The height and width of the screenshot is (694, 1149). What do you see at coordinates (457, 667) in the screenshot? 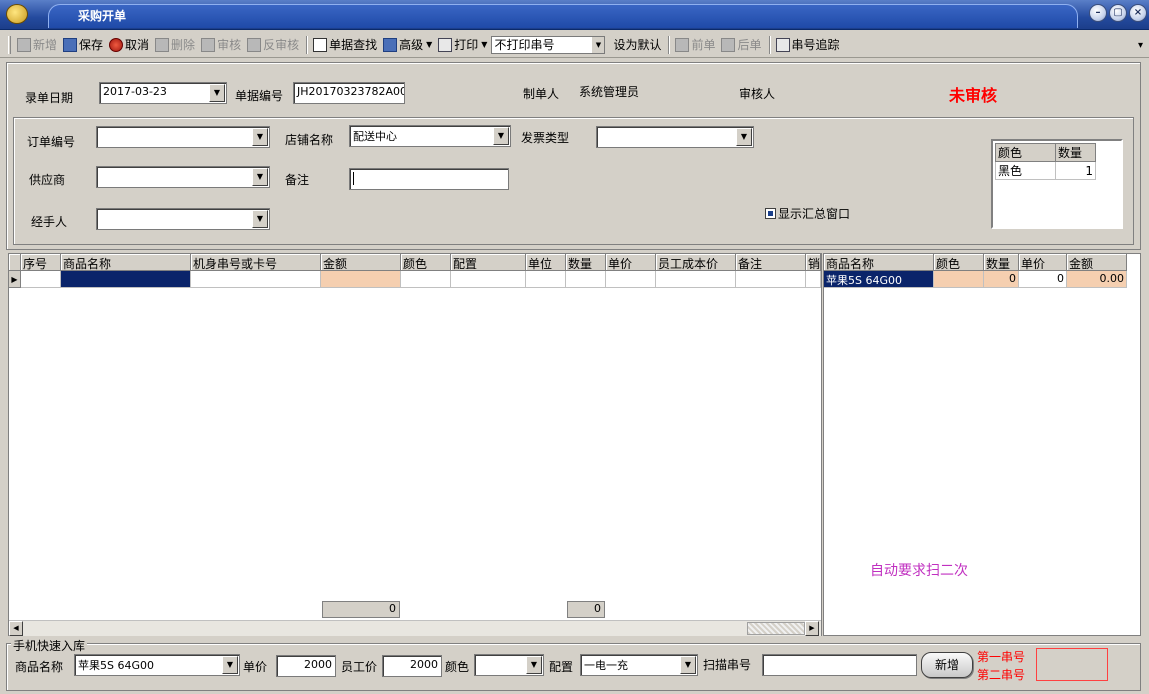
I see `quick-color-label: 颜色` at bounding box center [457, 667].